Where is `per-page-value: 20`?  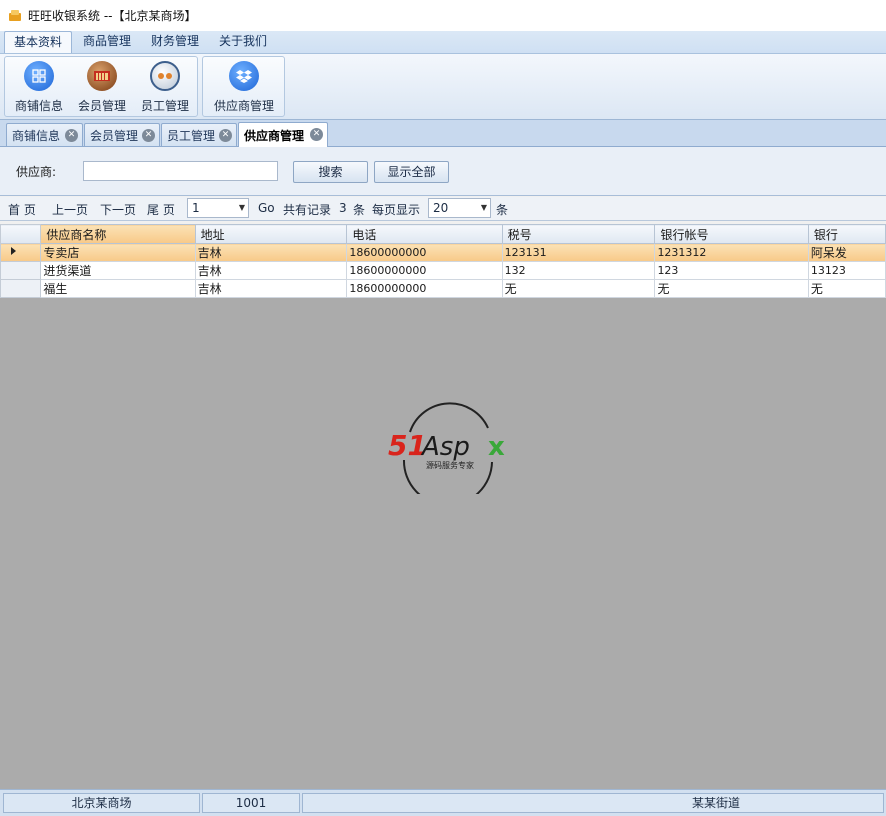 per-page-value: 20 is located at coordinates (441, 208).